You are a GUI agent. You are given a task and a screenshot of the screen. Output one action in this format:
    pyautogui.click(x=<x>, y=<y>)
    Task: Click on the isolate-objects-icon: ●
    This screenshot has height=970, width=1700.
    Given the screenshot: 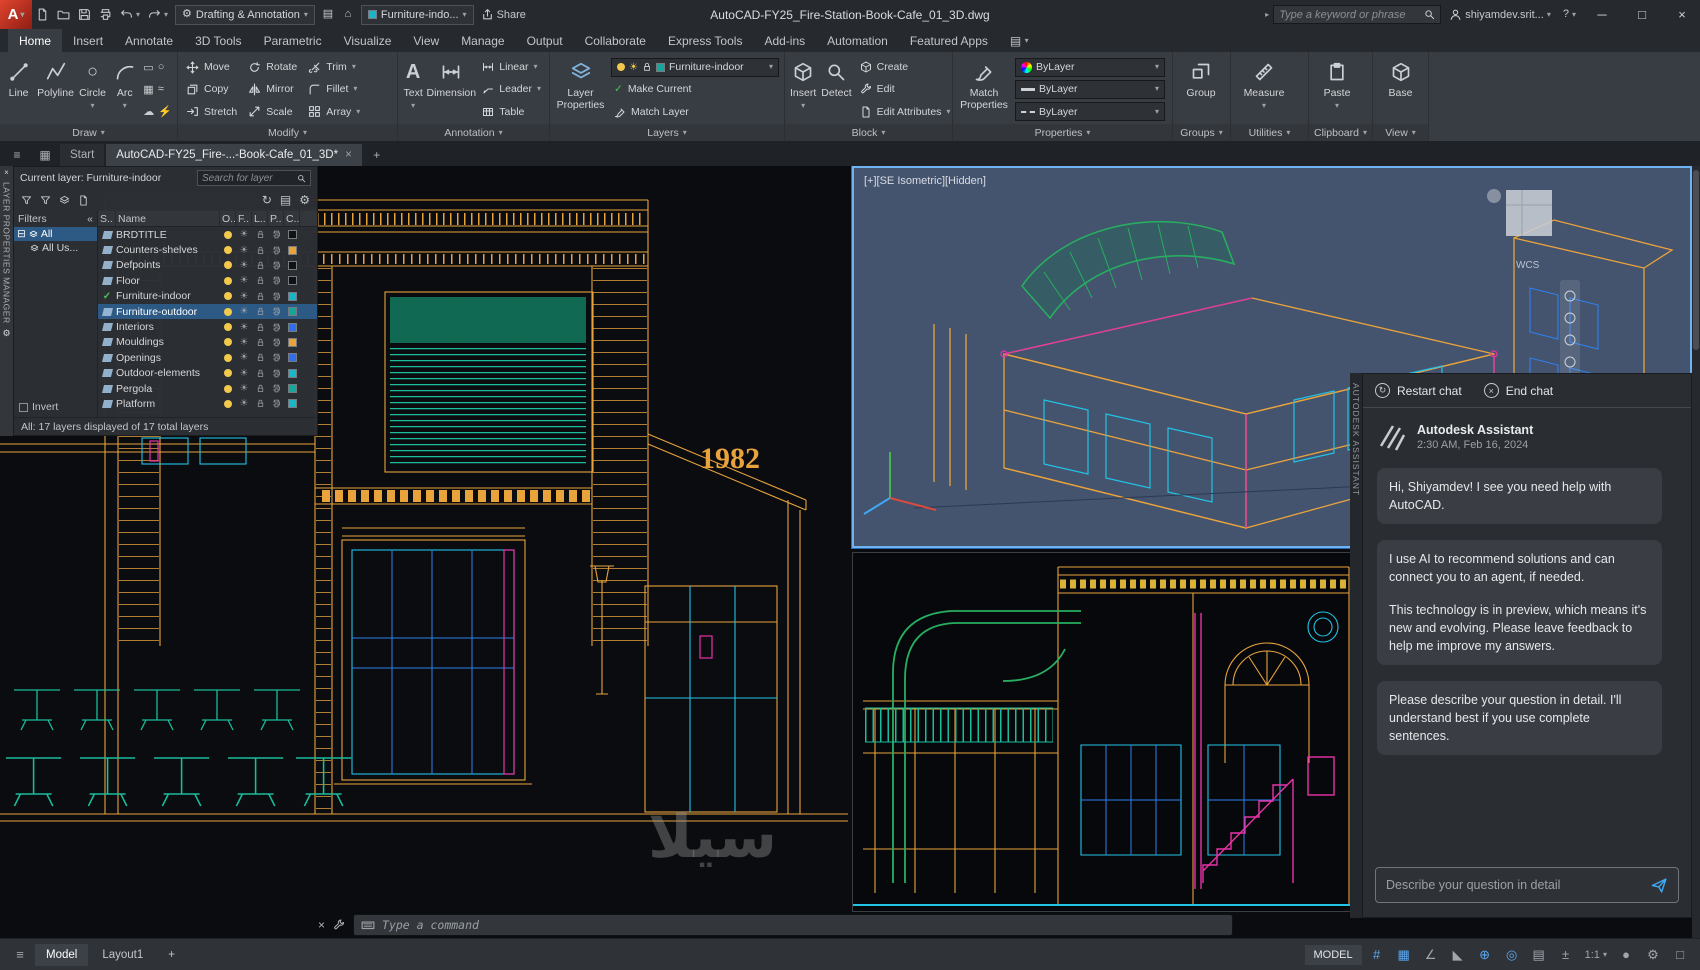 What is the action you would take?
    pyautogui.click(x=1626, y=955)
    